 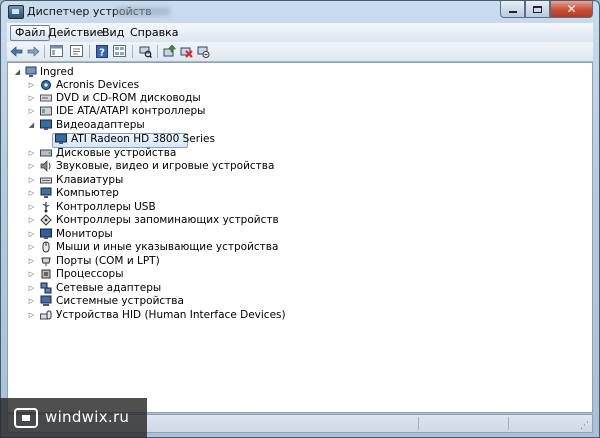 What do you see at coordinates (46, 180) in the screenshot?
I see `keyboard-icon` at bounding box center [46, 180].